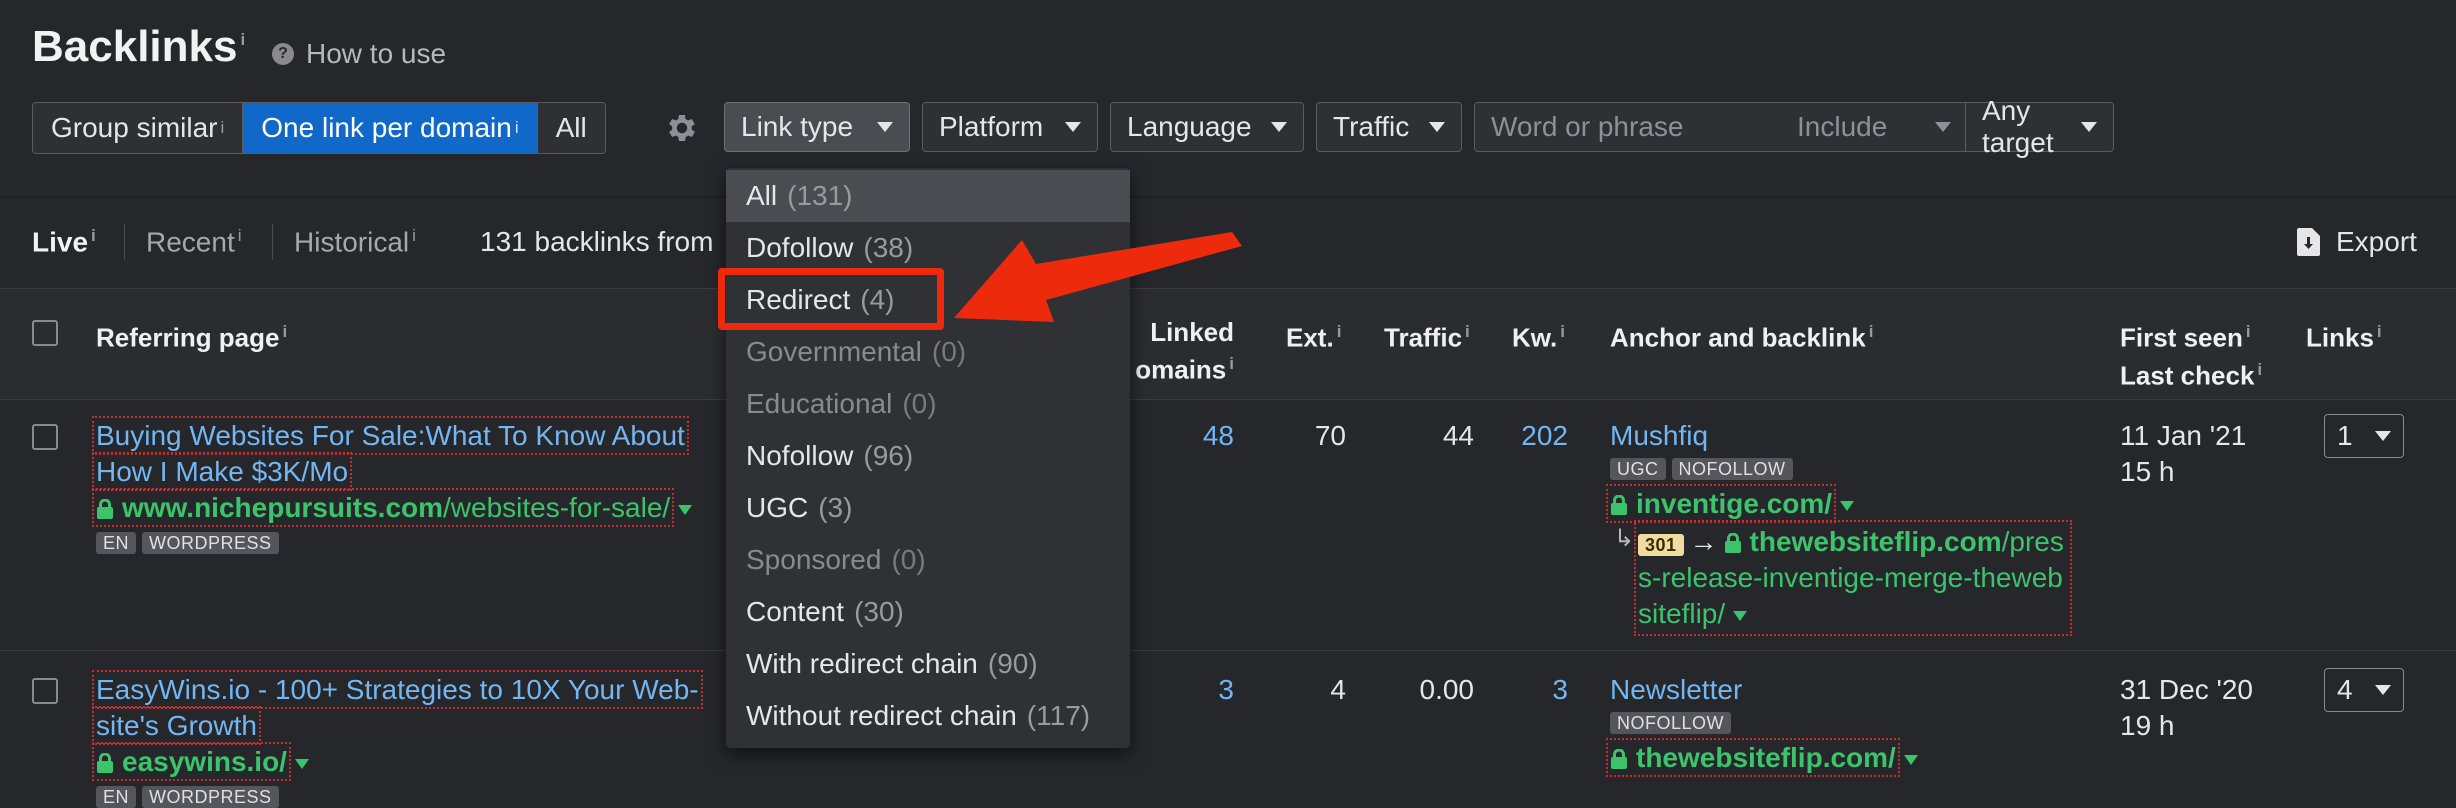 This screenshot has height=808, width=2456. I want to click on referring-url: easywins.io/, so click(191, 761).